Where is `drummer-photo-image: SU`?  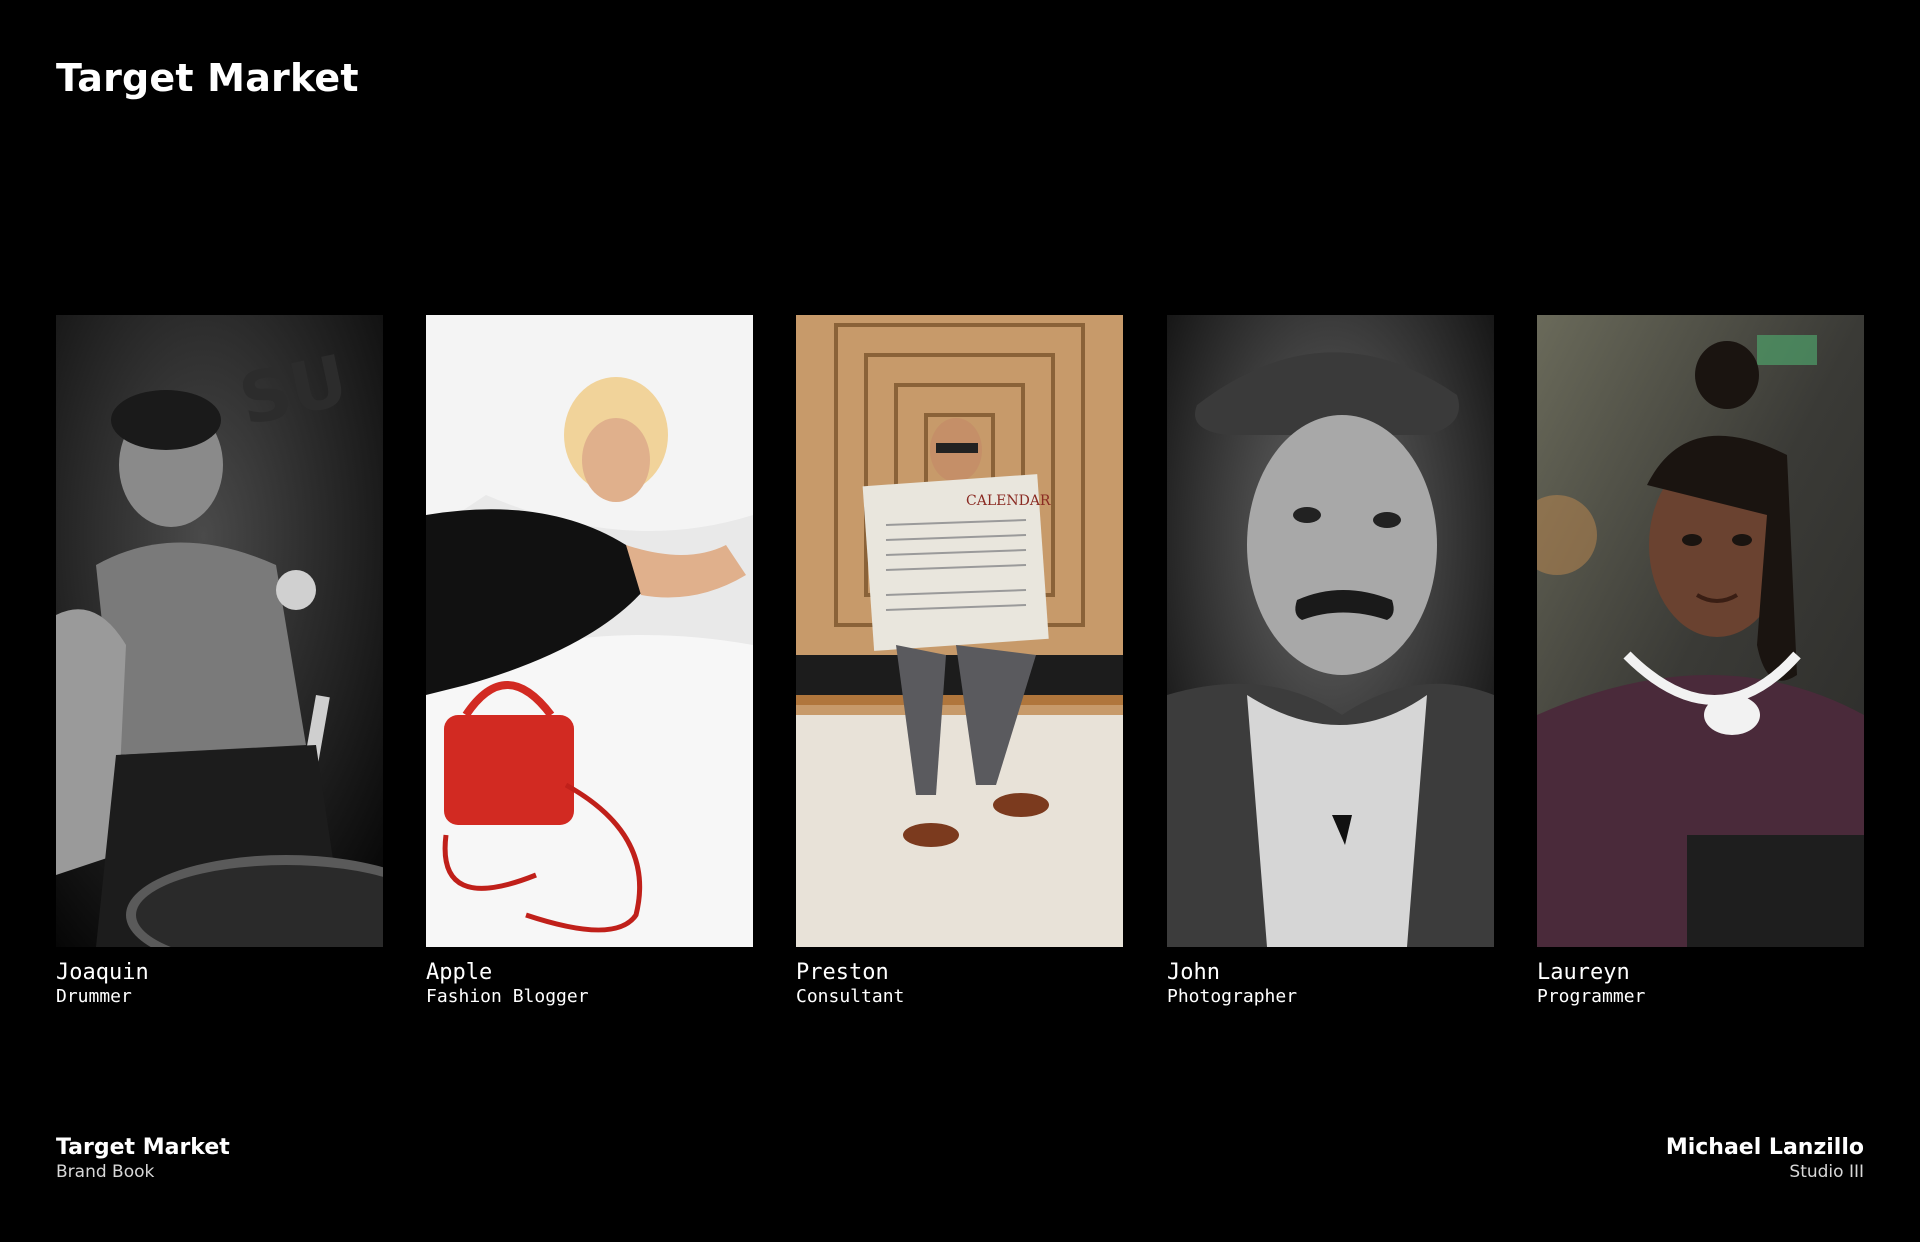
drummer-photo-image: SU is located at coordinates (219, 631).